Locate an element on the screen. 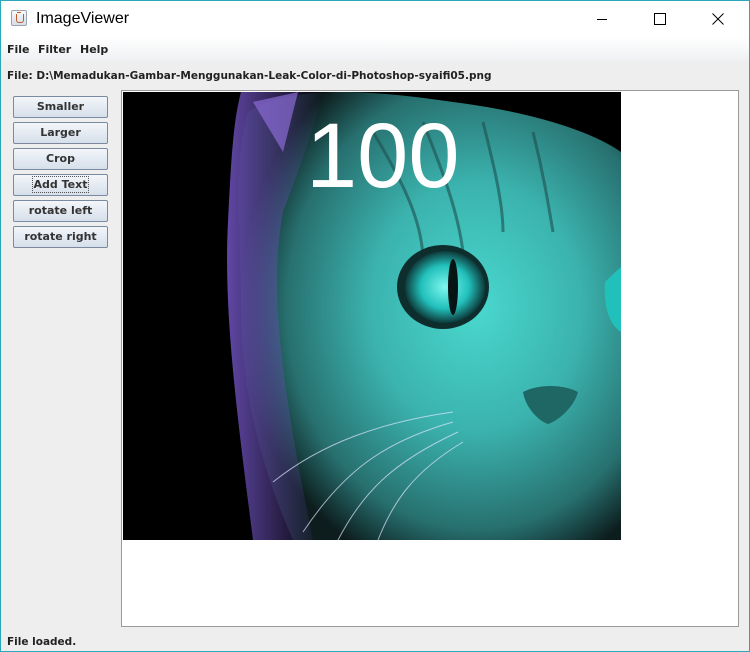 This screenshot has height=652, width=750. crop-button-label: Crop is located at coordinates (60, 158).